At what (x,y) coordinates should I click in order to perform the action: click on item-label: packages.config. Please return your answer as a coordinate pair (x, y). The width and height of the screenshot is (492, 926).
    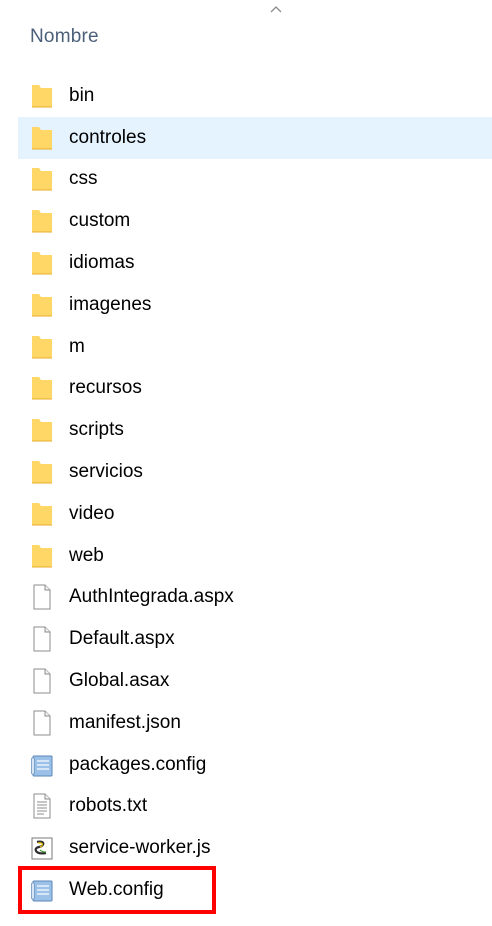
    Looking at the image, I should click on (138, 764).